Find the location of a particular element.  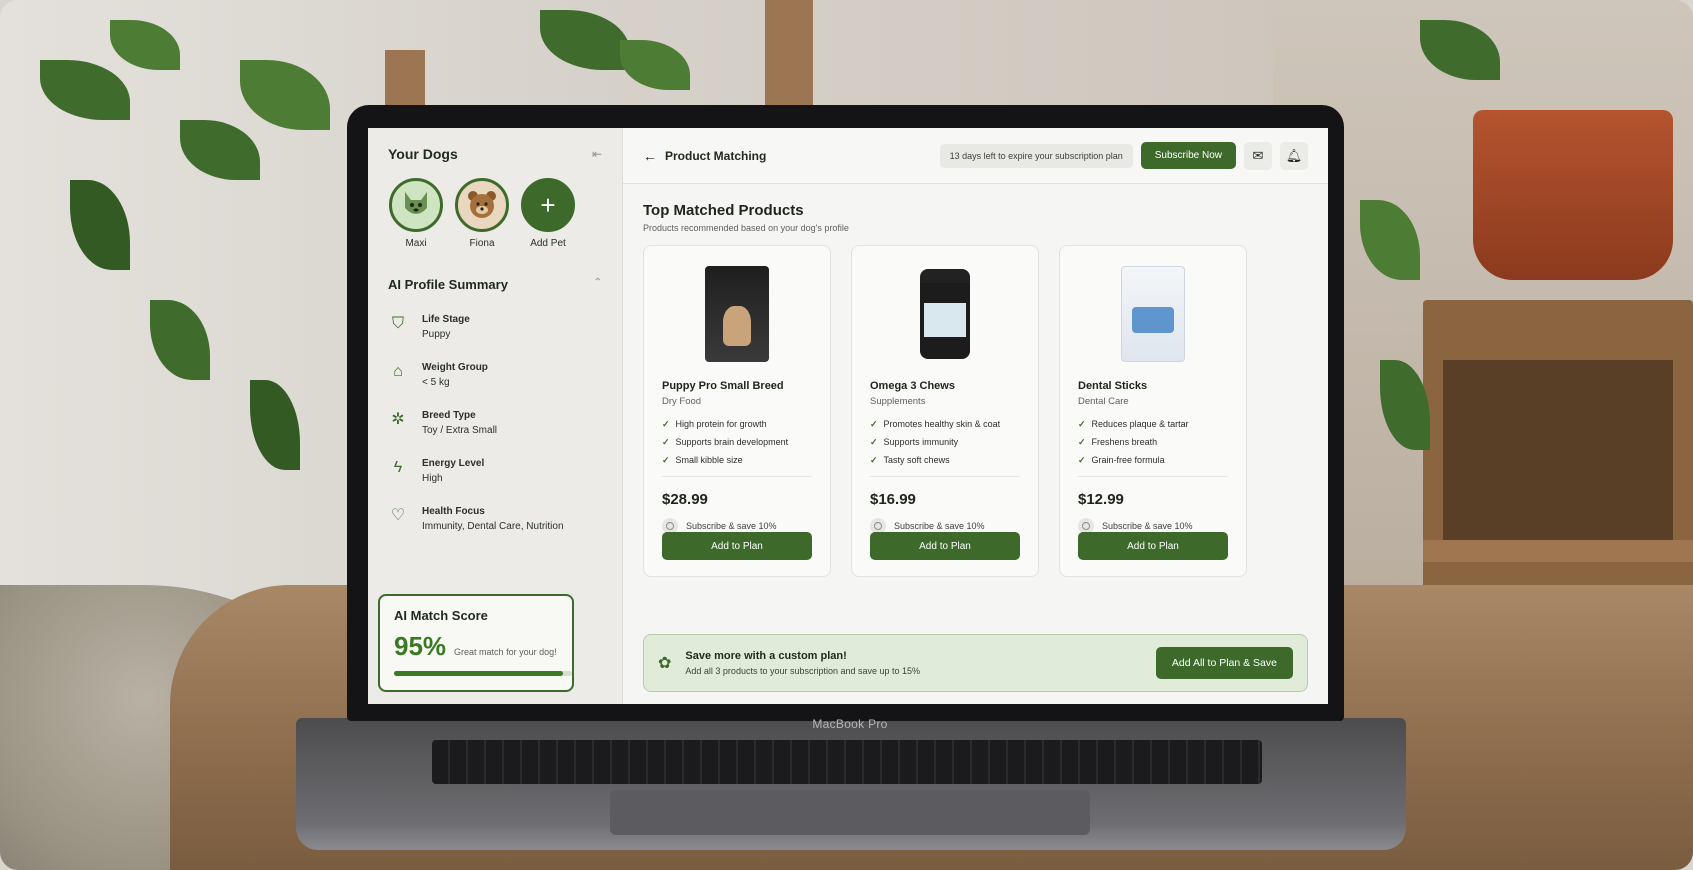

treat-bag-image is located at coordinates (1153, 314).